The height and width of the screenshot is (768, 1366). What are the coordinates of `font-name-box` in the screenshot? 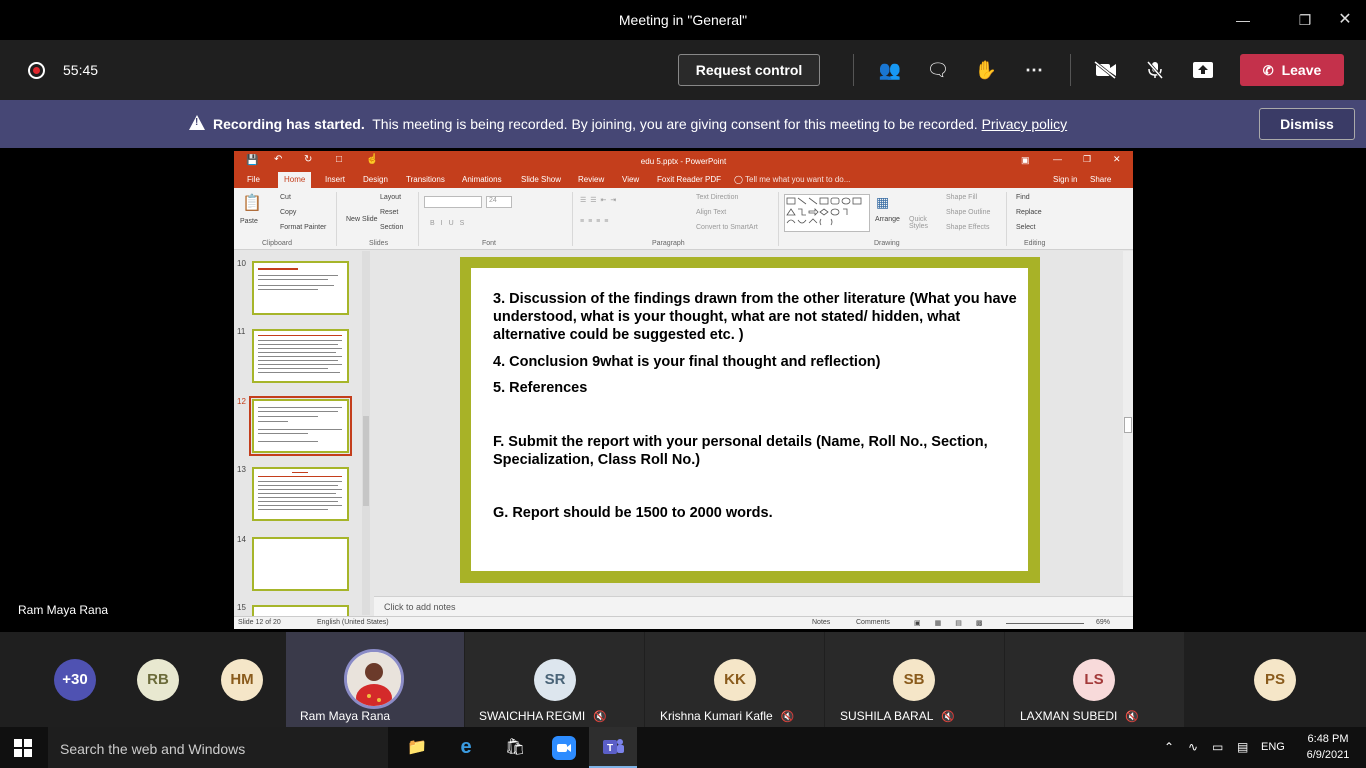 It's located at (453, 202).